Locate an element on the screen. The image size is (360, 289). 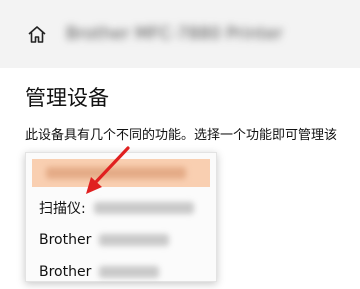
home-icon is located at coordinates (37, 34).